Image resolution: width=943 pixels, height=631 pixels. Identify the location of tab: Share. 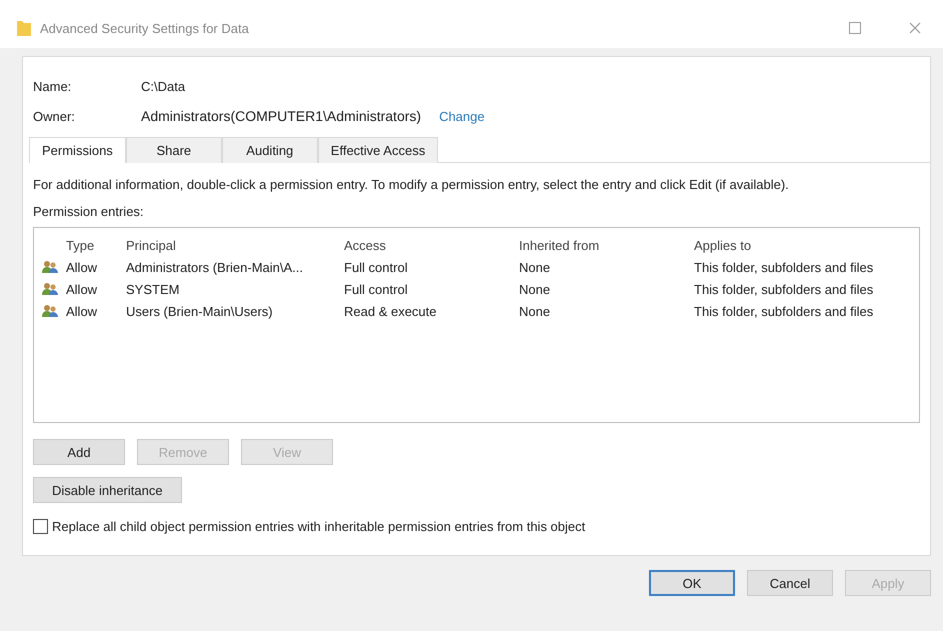
(174, 150).